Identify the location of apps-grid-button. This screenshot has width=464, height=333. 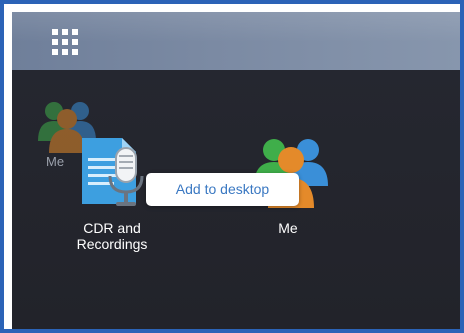
(65, 42).